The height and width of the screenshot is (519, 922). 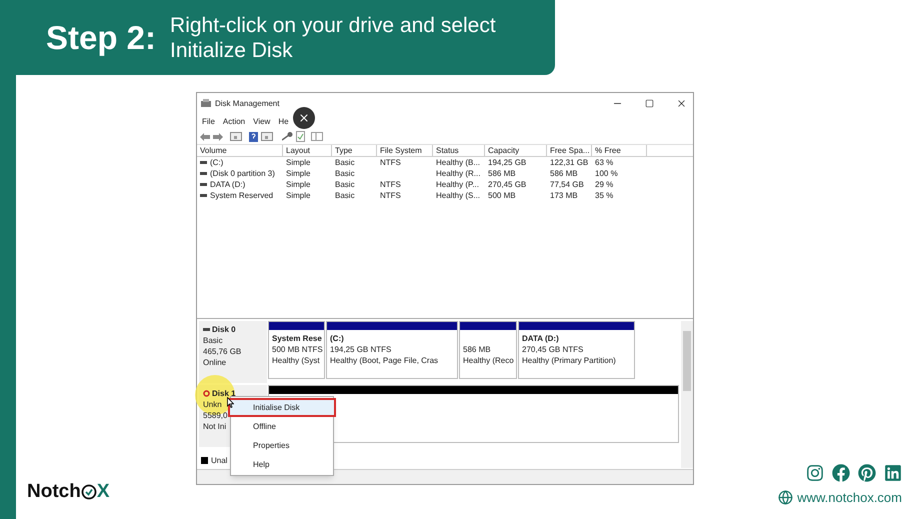 I want to click on disk-info: Online, so click(x=214, y=362).